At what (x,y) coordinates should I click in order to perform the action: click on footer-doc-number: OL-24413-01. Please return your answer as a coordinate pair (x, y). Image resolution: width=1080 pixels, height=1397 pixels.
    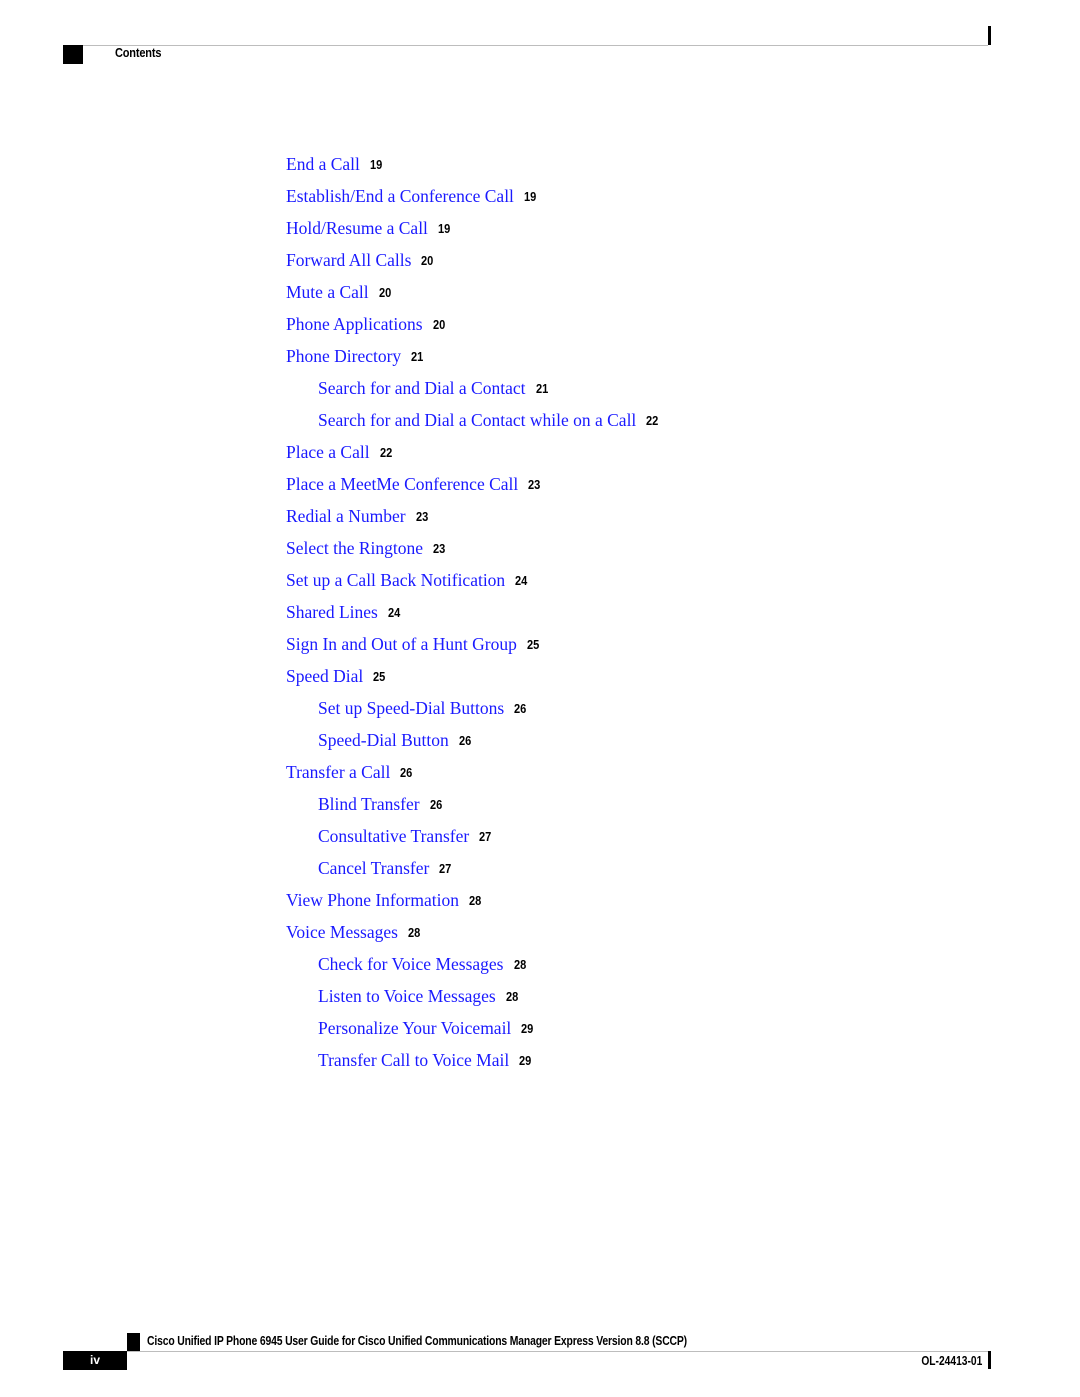
    Looking at the image, I should click on (952, 1361).